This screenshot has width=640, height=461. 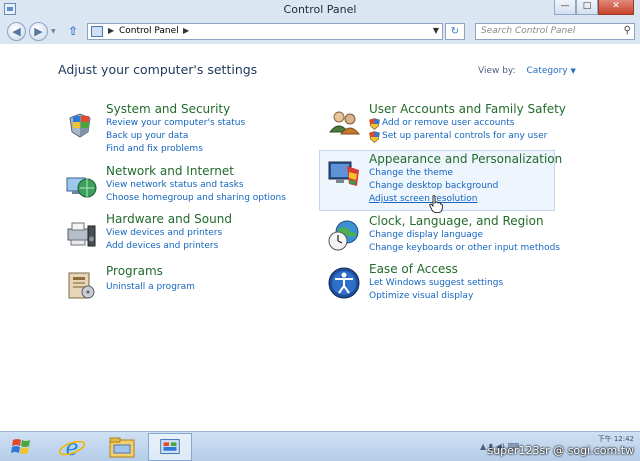 I want to click on shield-flag-icon, so click(x=80, y=125).